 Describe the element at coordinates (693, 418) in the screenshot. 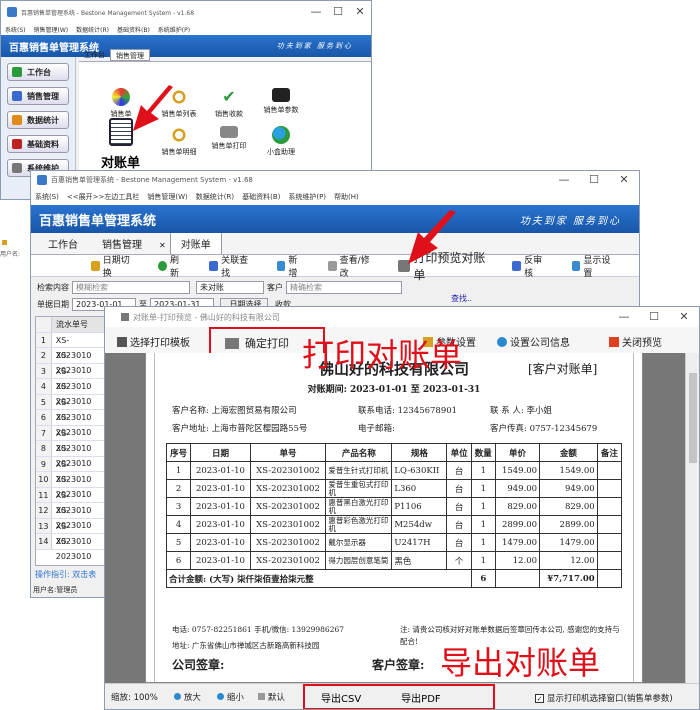

I see `scroll-thumb` at that location.